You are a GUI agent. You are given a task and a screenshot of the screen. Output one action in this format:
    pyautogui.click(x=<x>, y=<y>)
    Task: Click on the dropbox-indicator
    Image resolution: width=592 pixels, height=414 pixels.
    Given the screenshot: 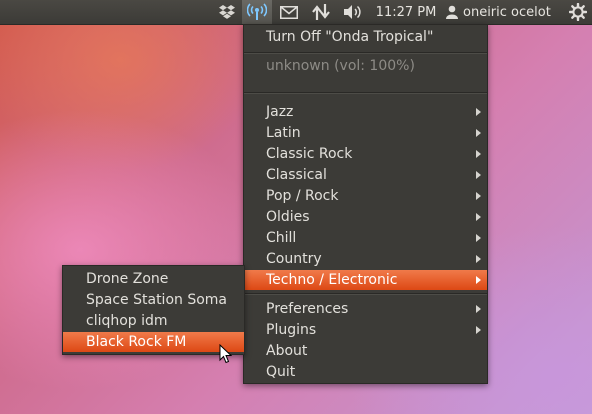 What is the action you would take?
    pyautogui.click(x=227, y=12)
    